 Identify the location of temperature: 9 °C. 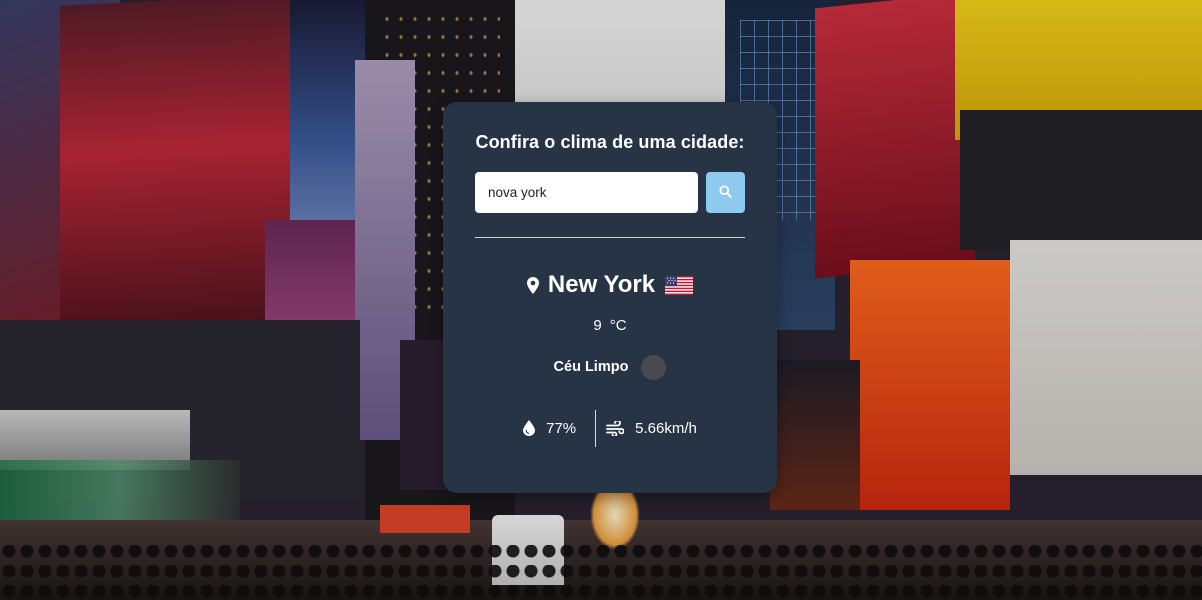
(610, 326).